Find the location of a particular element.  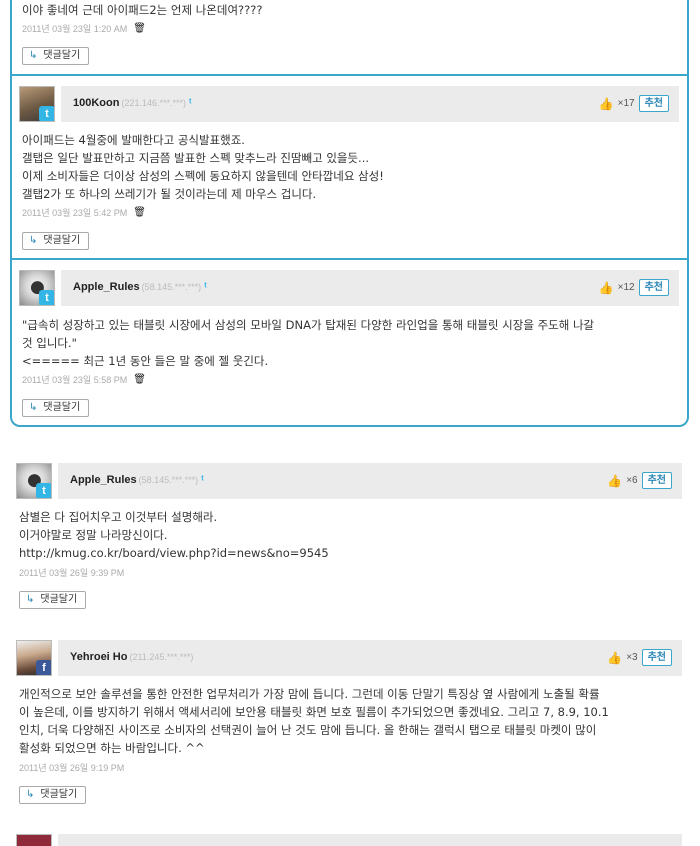

avatar: f is located at coordinates (34, 658).